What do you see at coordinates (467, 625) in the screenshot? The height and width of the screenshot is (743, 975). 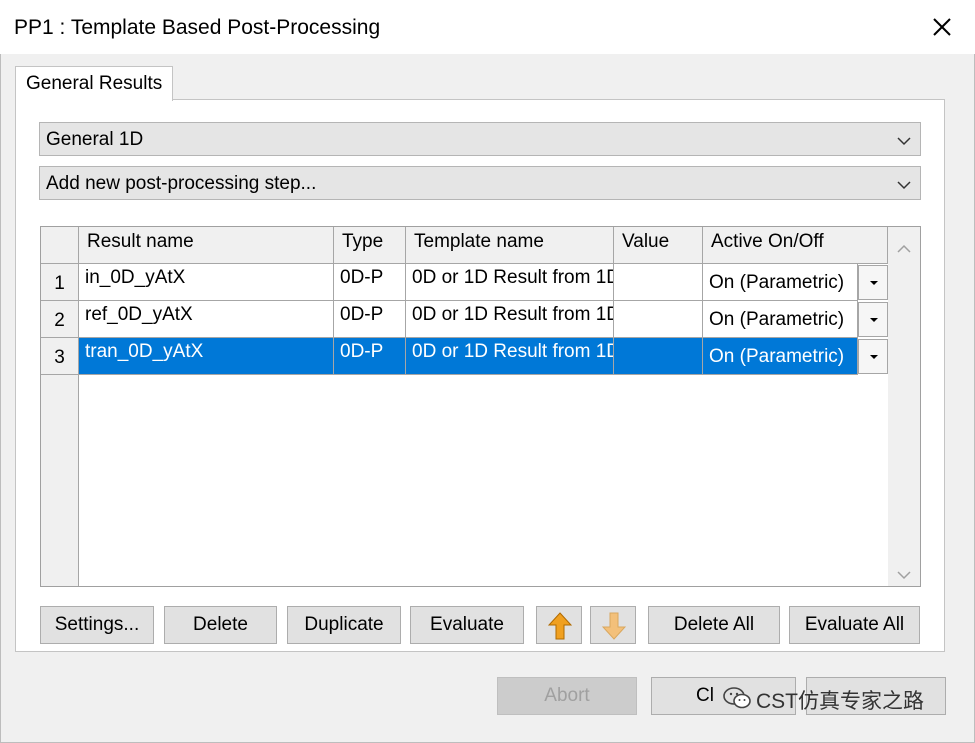 I see `evaluate-button: Evaluate` at bounding box center [467, 625].